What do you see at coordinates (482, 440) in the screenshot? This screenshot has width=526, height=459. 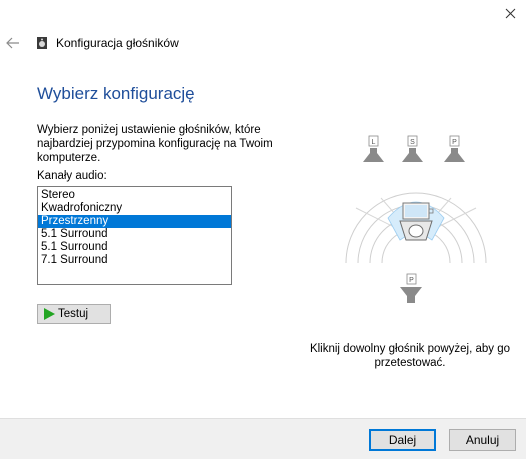 I see `cancel-button: Anuluj` at bounding box center [482, 440].